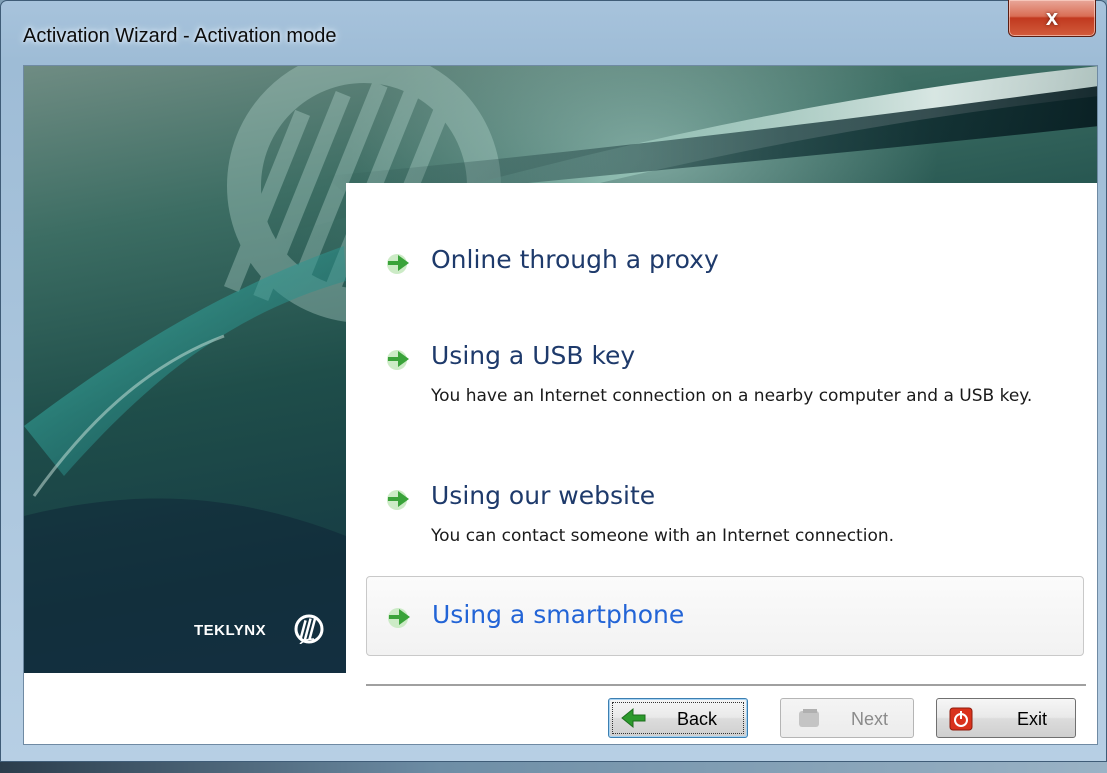 The height and width of the screenshot is (773, 1107). Describe the element at coordinates (553, 29) in the screenshot. I see `title-bar: Activation Wizard - Activation mode x` at that location.